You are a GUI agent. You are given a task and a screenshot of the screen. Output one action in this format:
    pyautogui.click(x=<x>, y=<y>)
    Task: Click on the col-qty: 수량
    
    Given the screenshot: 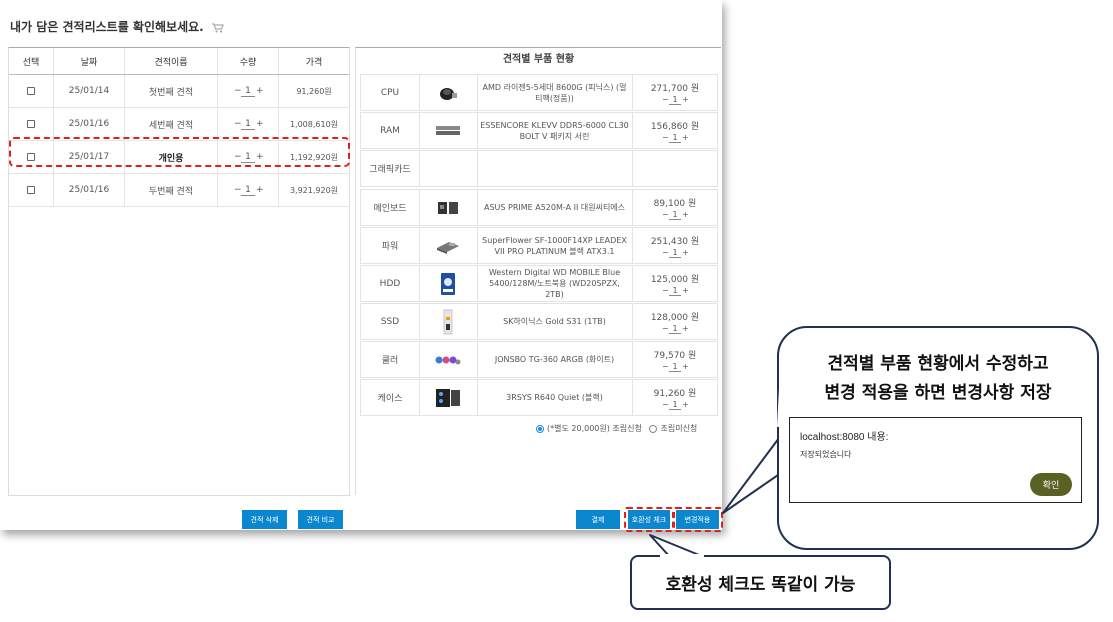 What is the action you would take?
    pyautogui.click(x=248, y=61)
    